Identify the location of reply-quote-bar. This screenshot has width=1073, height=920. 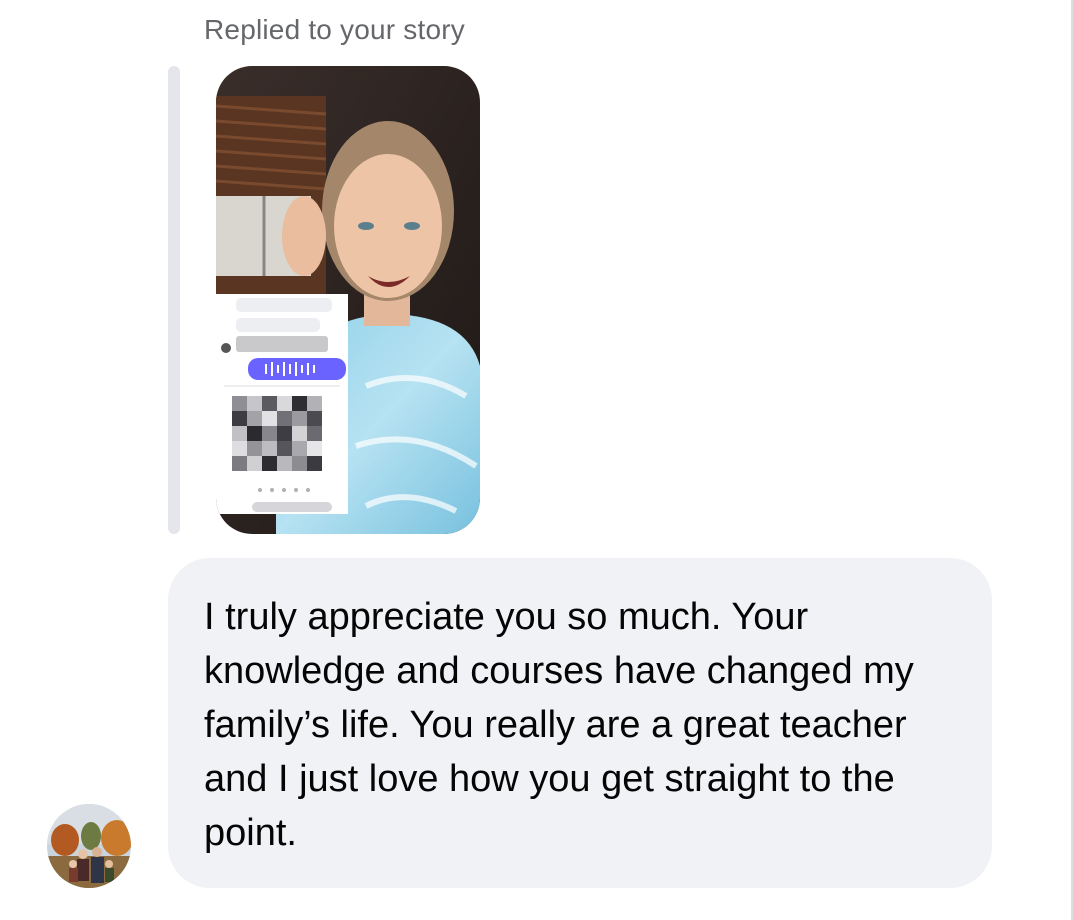
(174, 300).